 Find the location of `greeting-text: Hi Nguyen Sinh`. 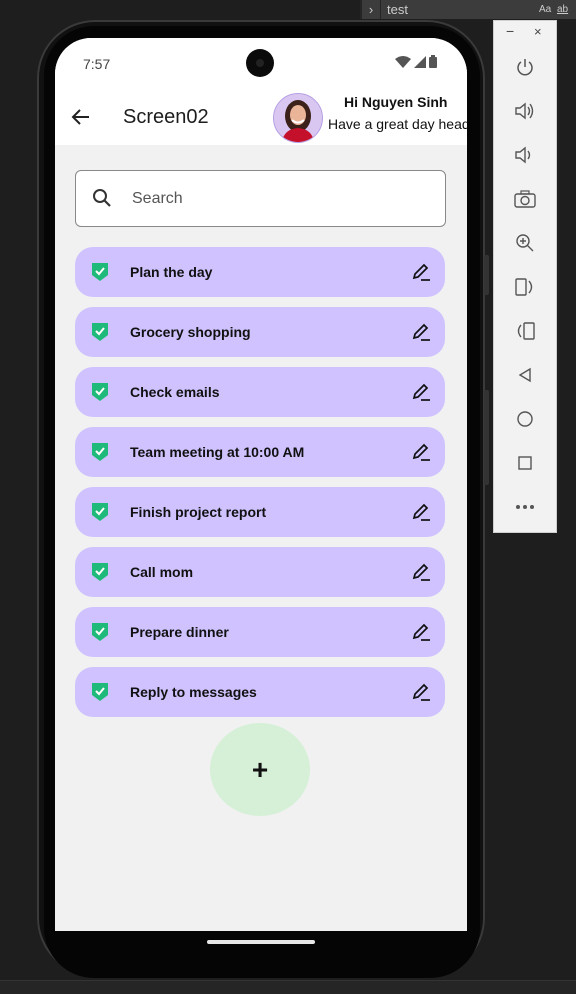

greeting-text: Hi Nguyen Sinh is located at coordinates (396, 102).